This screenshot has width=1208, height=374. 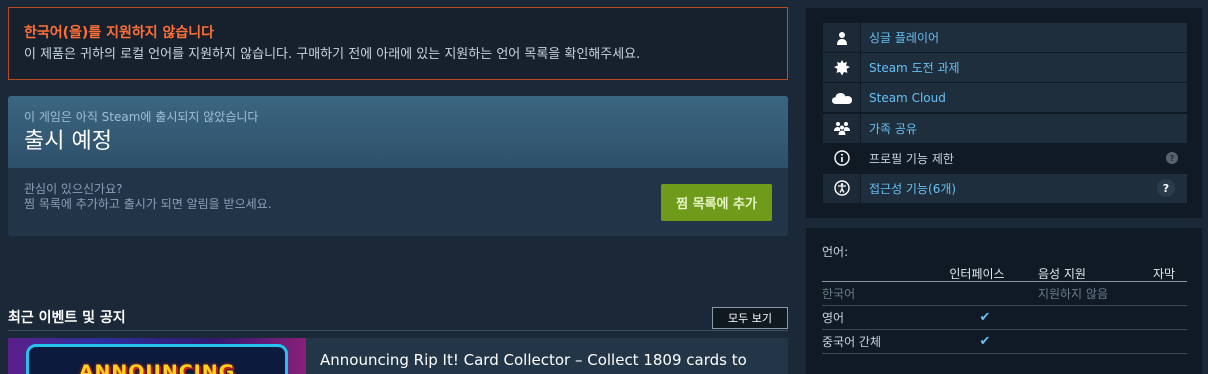 I want to click on language-name: 중국어 간체, so click(x=852, y=342).